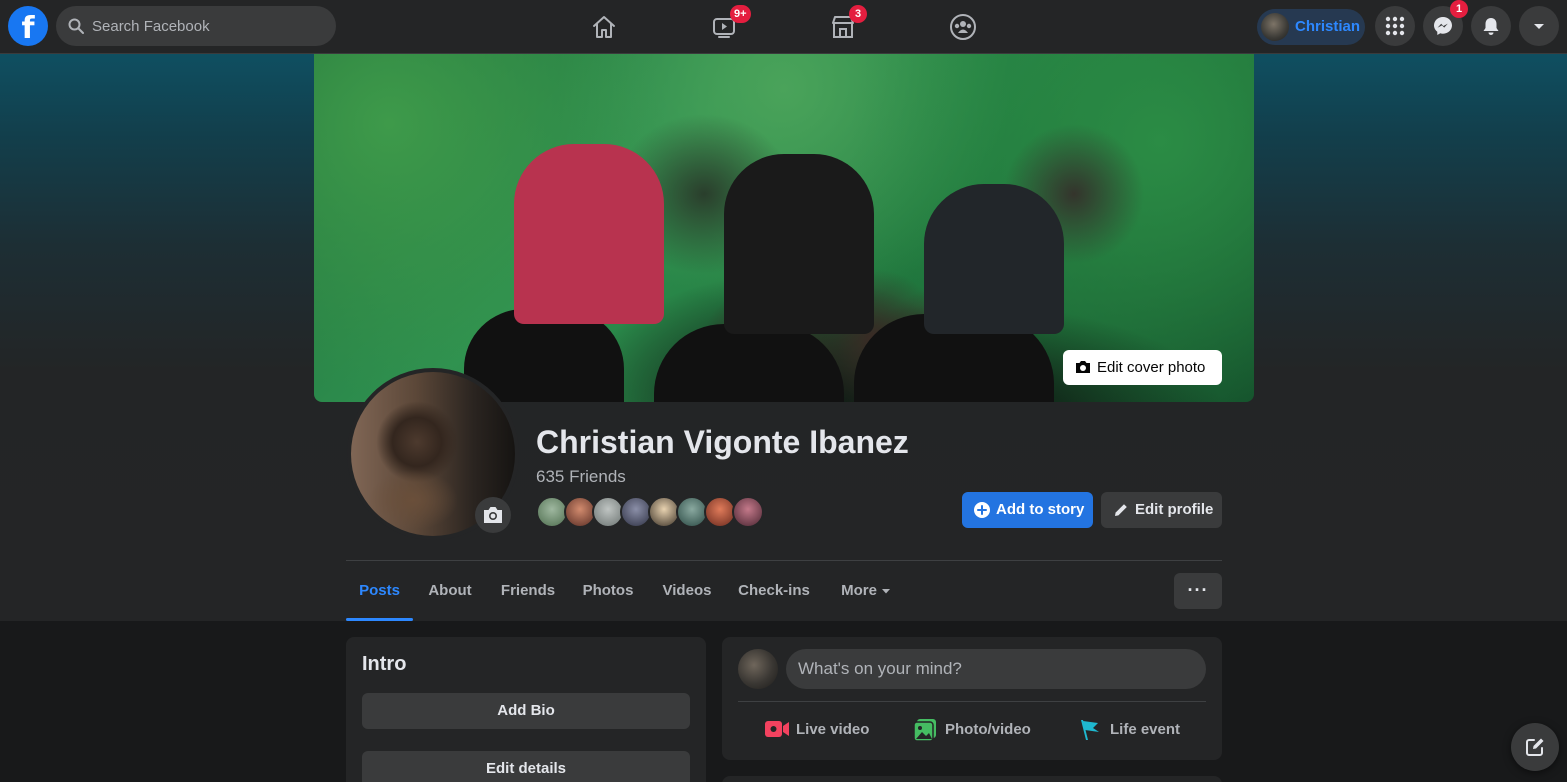  I want to click on new-message-button, so click(1535, 747).